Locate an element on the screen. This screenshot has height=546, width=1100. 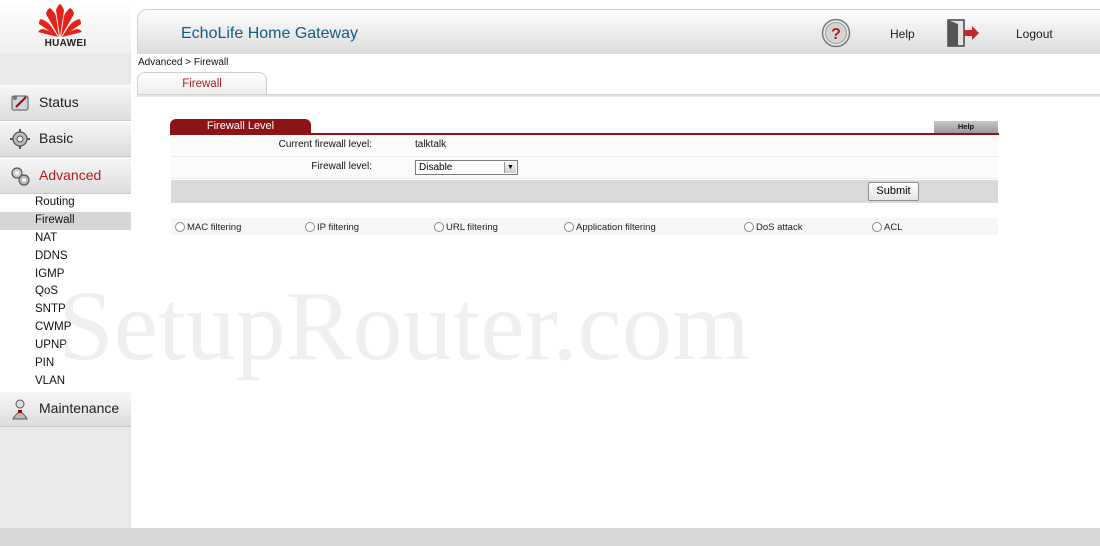
logout-door-icon is located at coordinates (963, 33).